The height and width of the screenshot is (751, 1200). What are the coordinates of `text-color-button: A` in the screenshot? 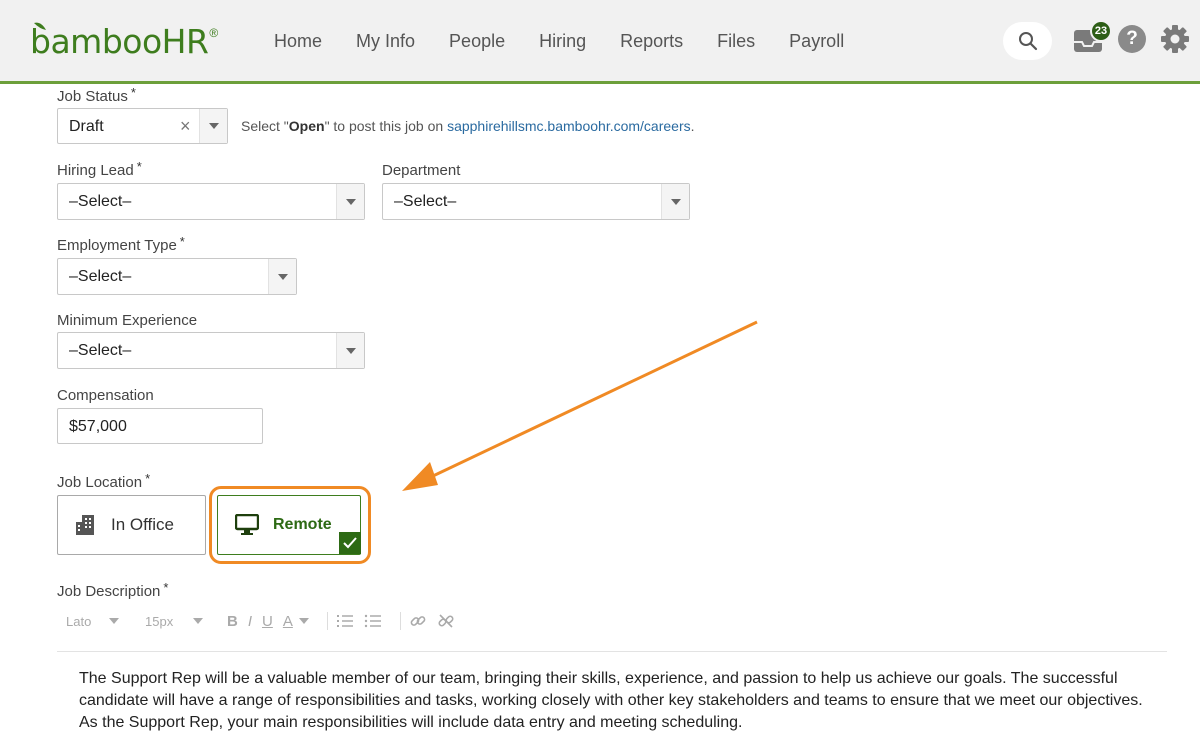 It's located at (296, 621).